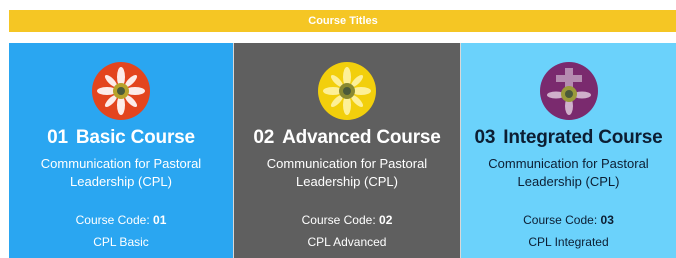 This screenshot has height=258, width=676. What do you see at coordinates (568, 91) in the screenshot?
I see `cross-emblem-icon` at bounding box center [568, 91].